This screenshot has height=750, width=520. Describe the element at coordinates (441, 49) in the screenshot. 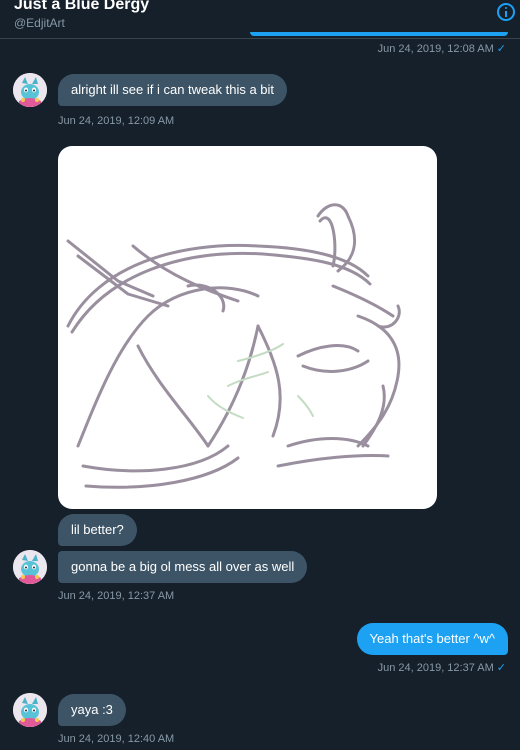

I see `message-timestamp: Jun 24, 2019, 12:08 AM ✓` at that location.